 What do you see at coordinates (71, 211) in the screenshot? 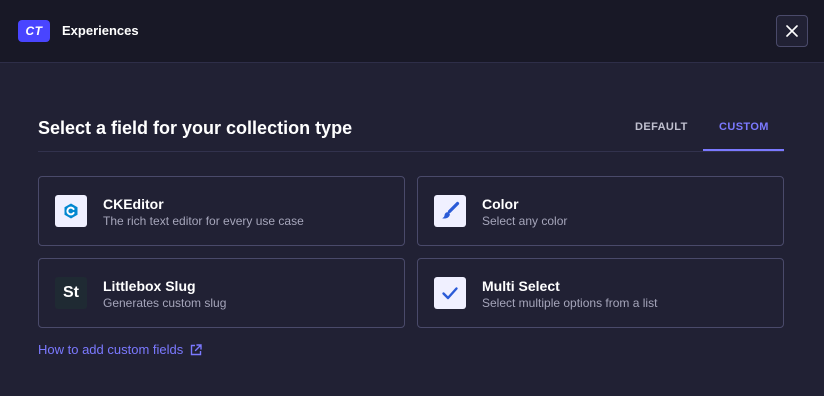
I see `ckeditor-icon` at bounding box center [71, 211].